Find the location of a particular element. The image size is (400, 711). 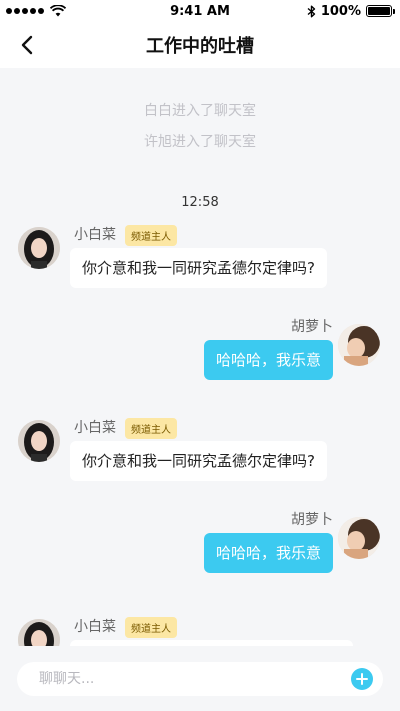

chevron-left-icon is located at coordinates (27, 45).